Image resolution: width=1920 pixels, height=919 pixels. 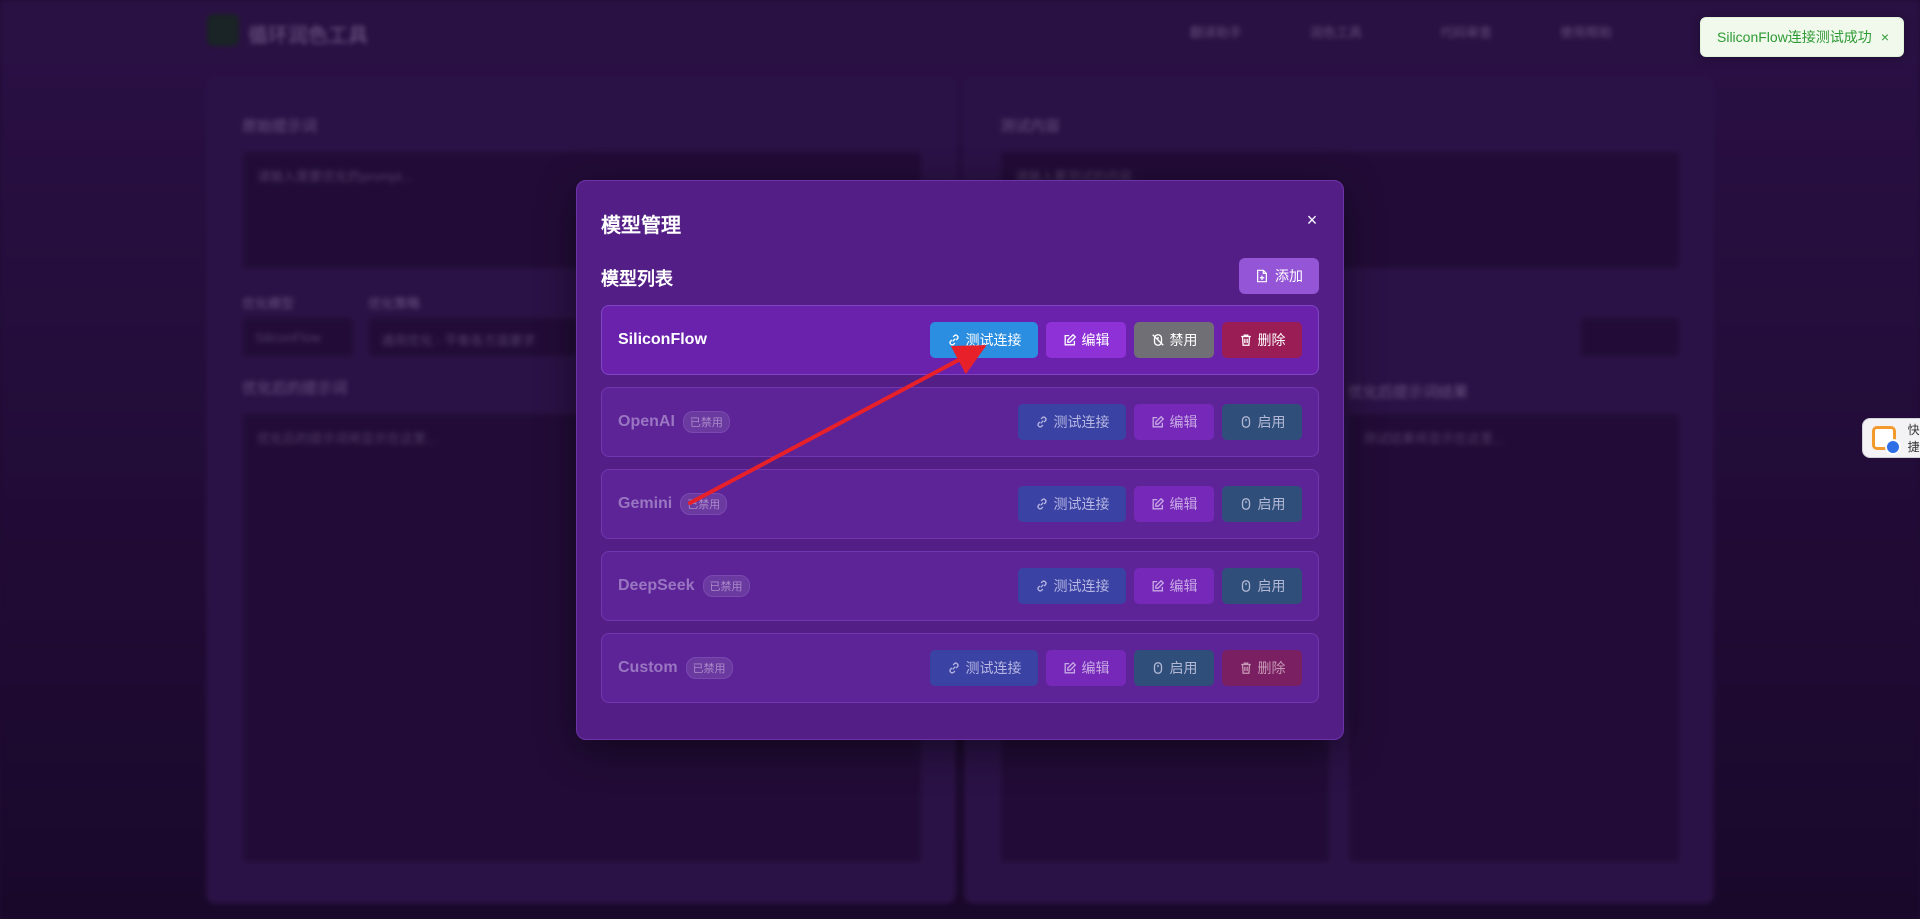 I want to click on close-icon: ×, so click(x=1312, y=220).